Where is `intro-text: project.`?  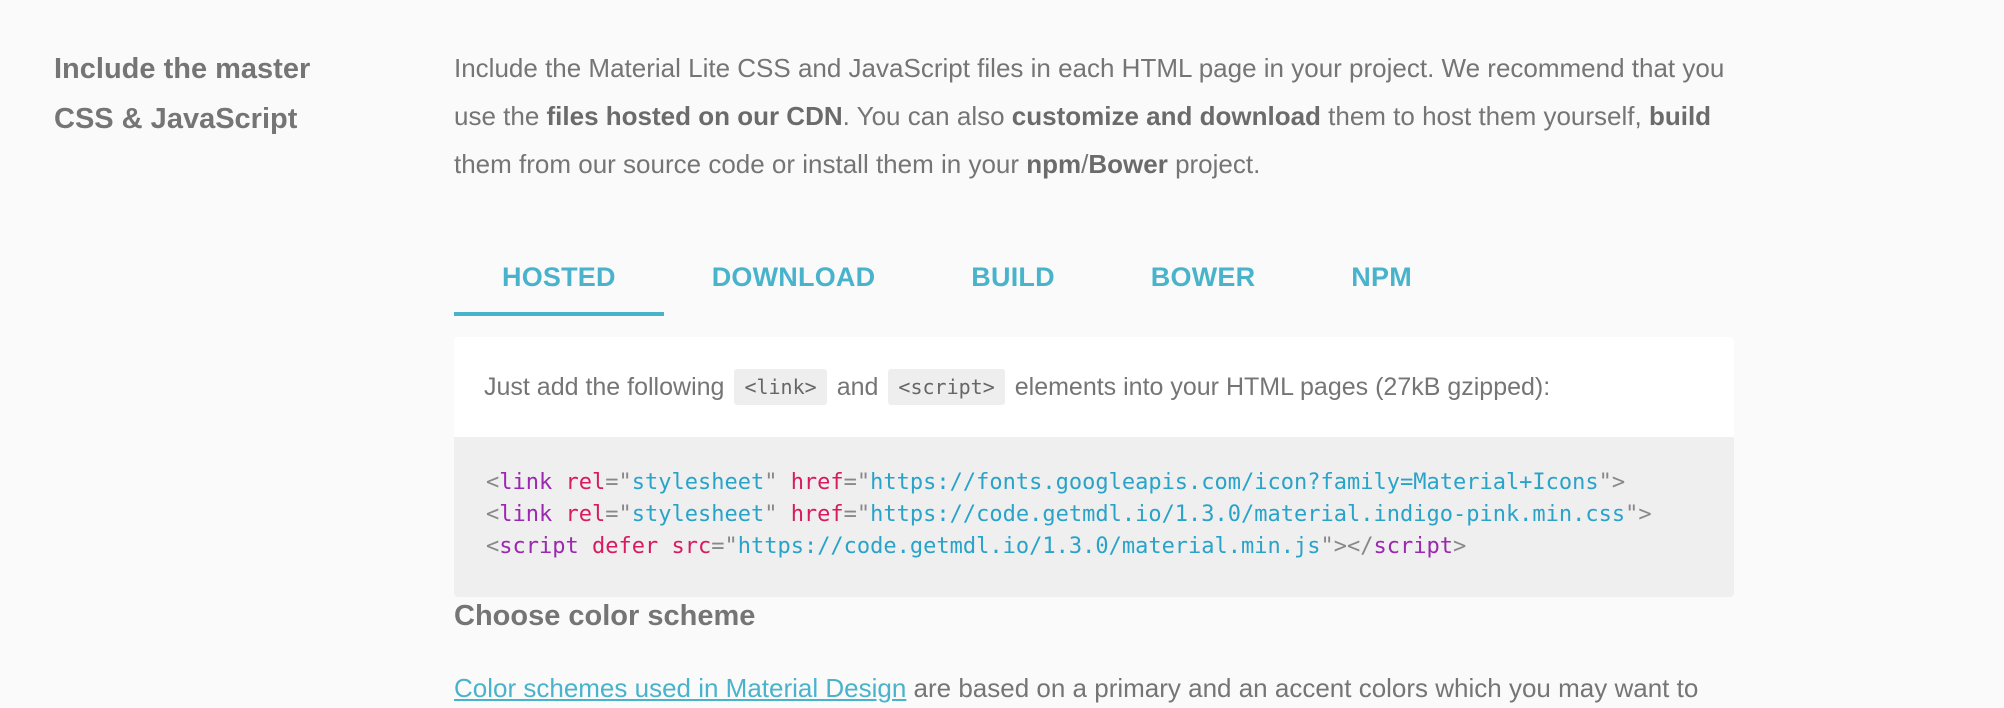
intro-text: project. is located at coordinates (1214, 164).